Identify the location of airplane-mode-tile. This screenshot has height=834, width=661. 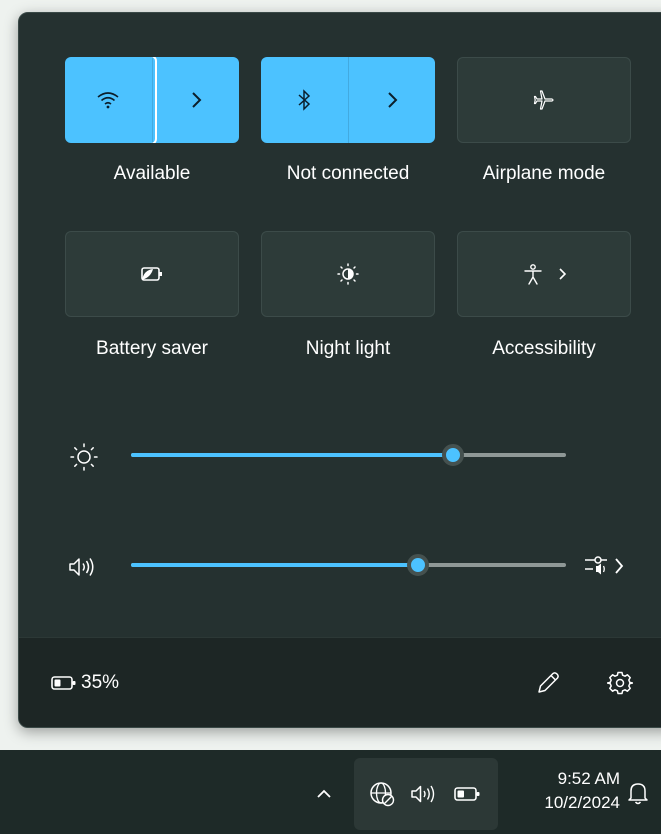
(544, 100).